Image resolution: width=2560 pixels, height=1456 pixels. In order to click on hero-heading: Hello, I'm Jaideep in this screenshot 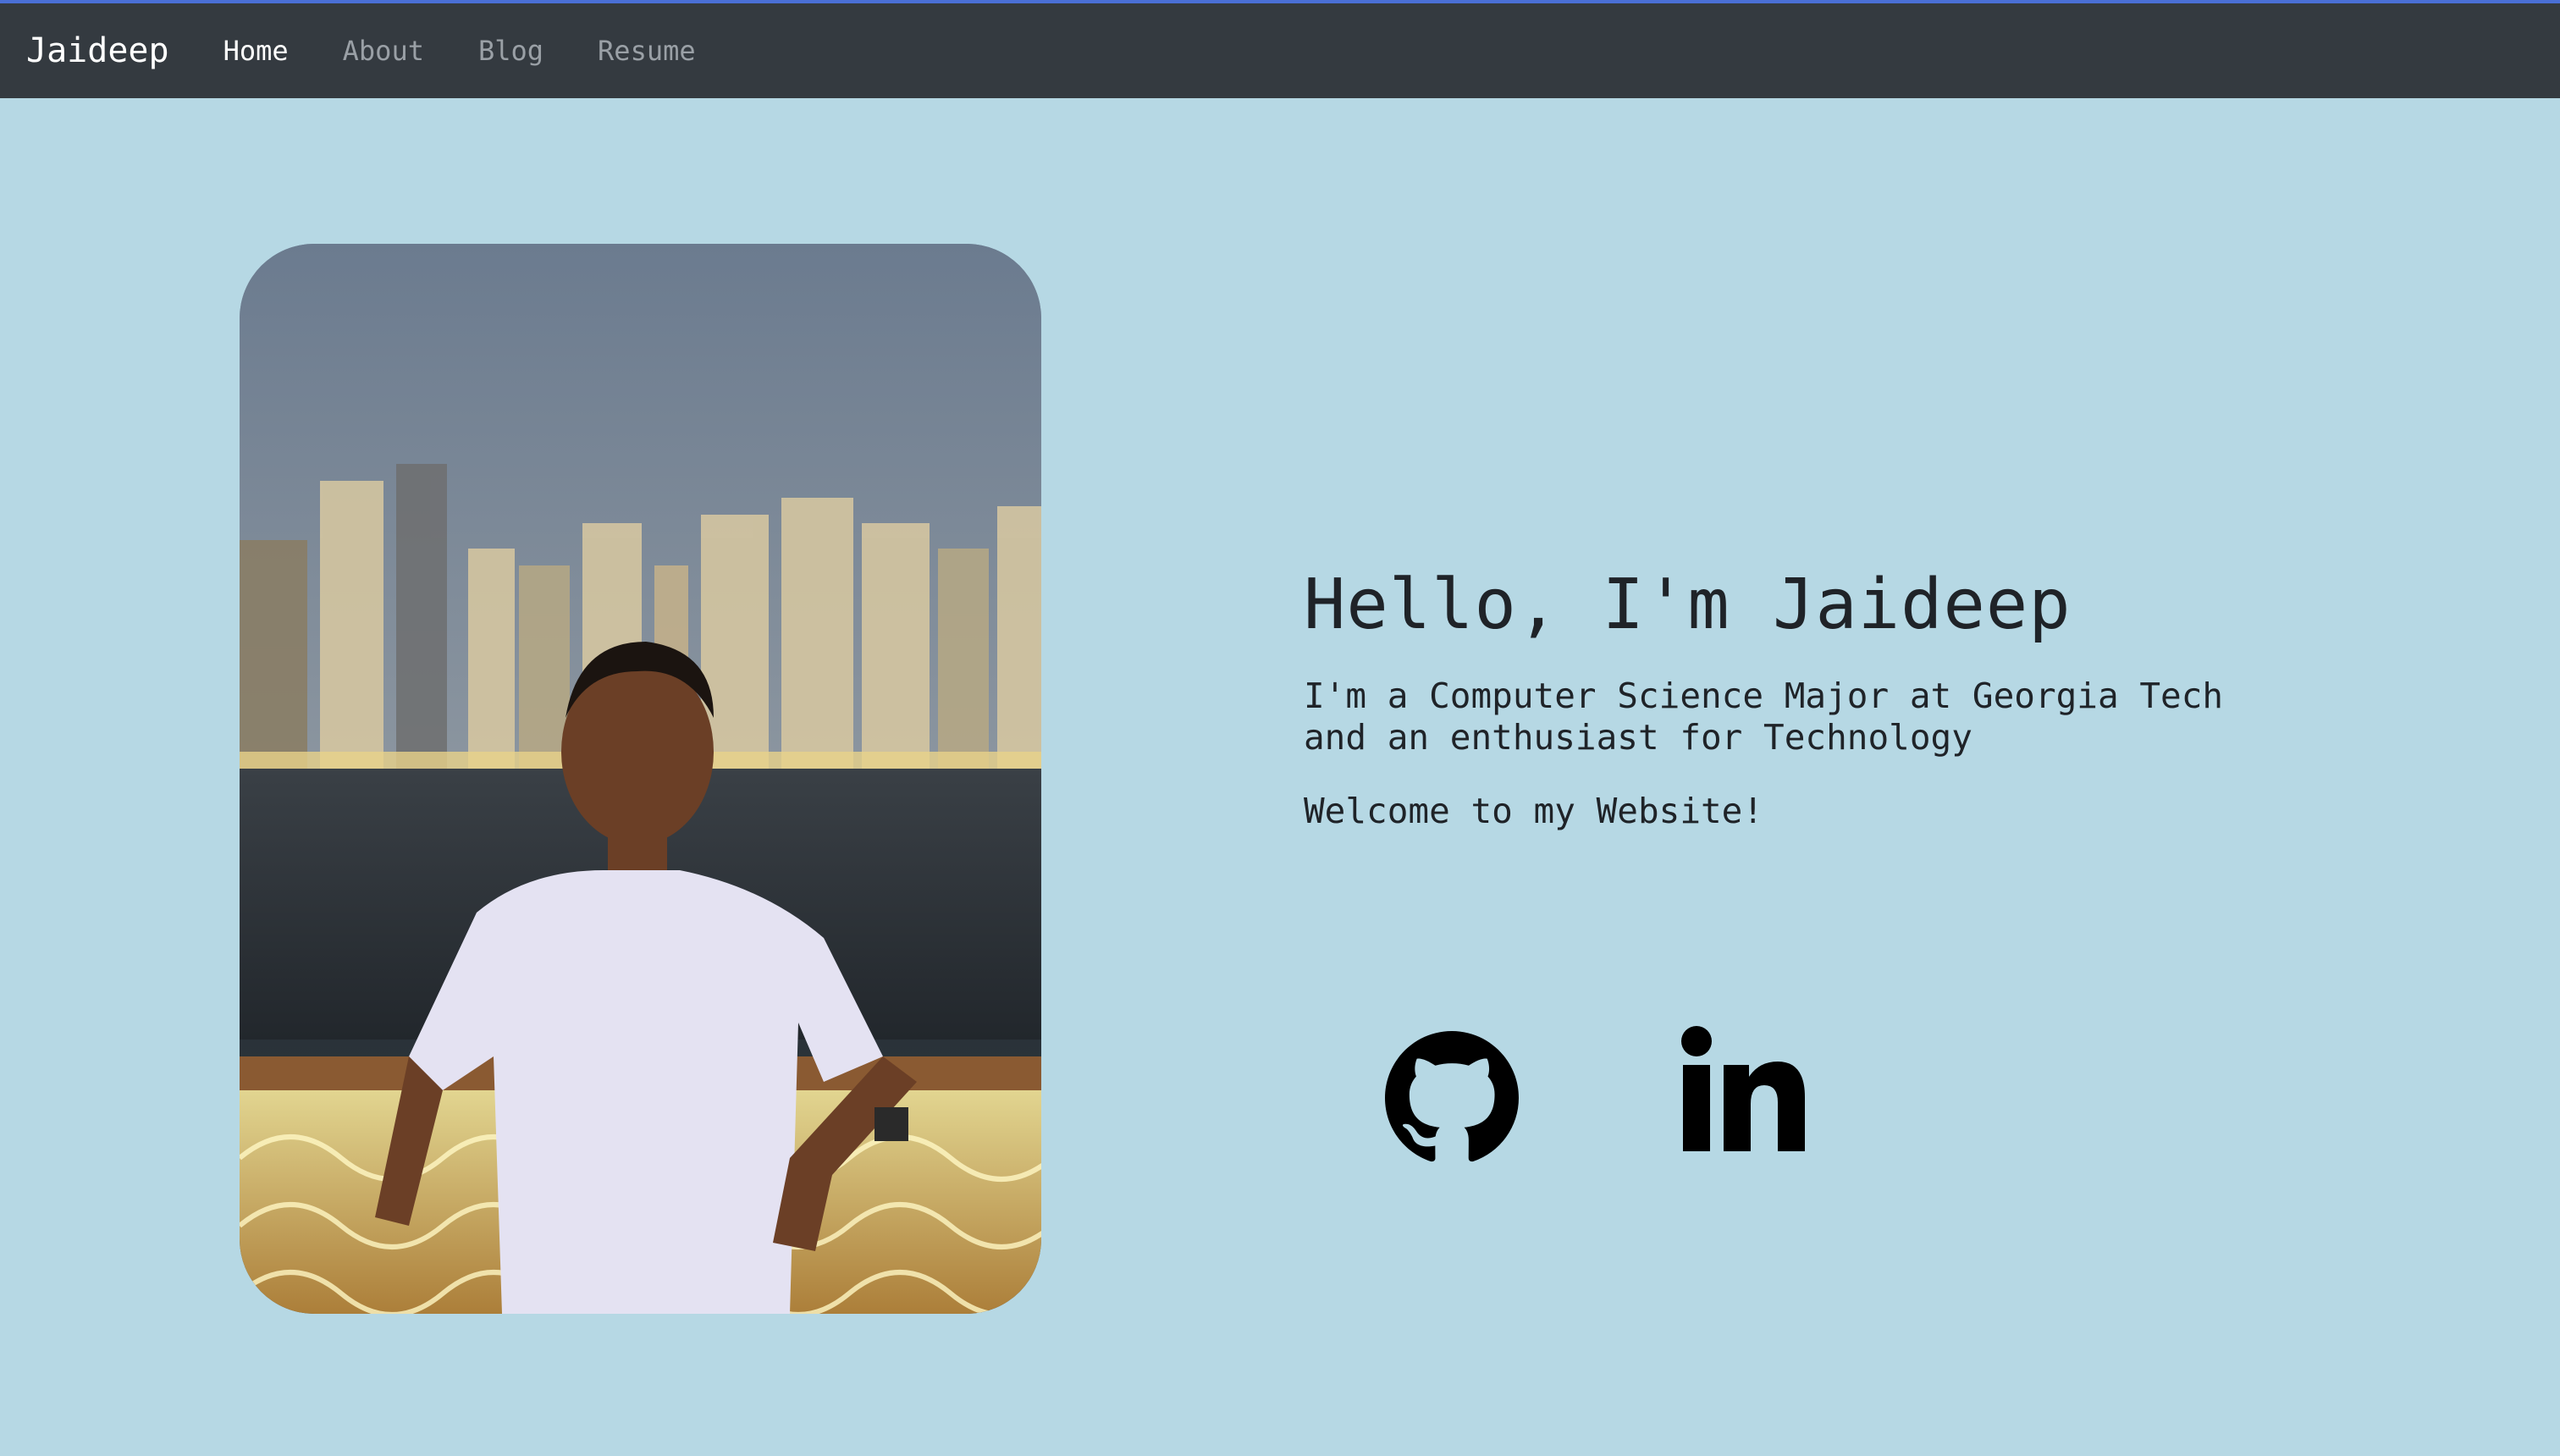, I will do `click(1688, 605)`.